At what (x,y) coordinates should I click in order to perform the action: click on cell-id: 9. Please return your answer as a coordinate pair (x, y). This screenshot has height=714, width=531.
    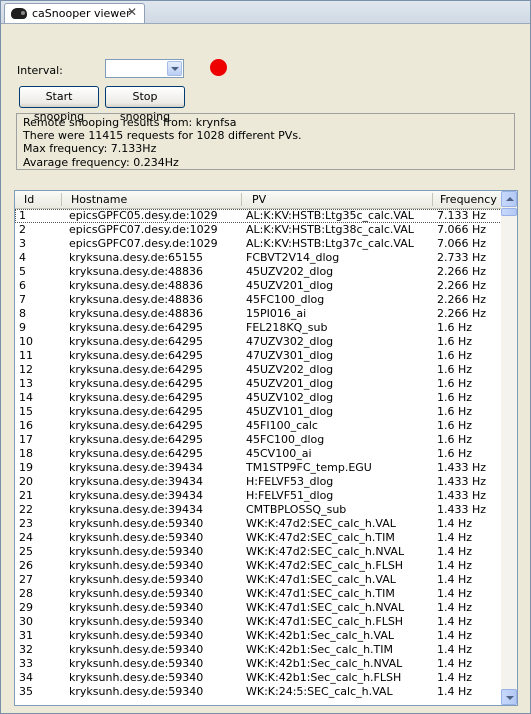
    Looking at the image, I should click on (22, 327).